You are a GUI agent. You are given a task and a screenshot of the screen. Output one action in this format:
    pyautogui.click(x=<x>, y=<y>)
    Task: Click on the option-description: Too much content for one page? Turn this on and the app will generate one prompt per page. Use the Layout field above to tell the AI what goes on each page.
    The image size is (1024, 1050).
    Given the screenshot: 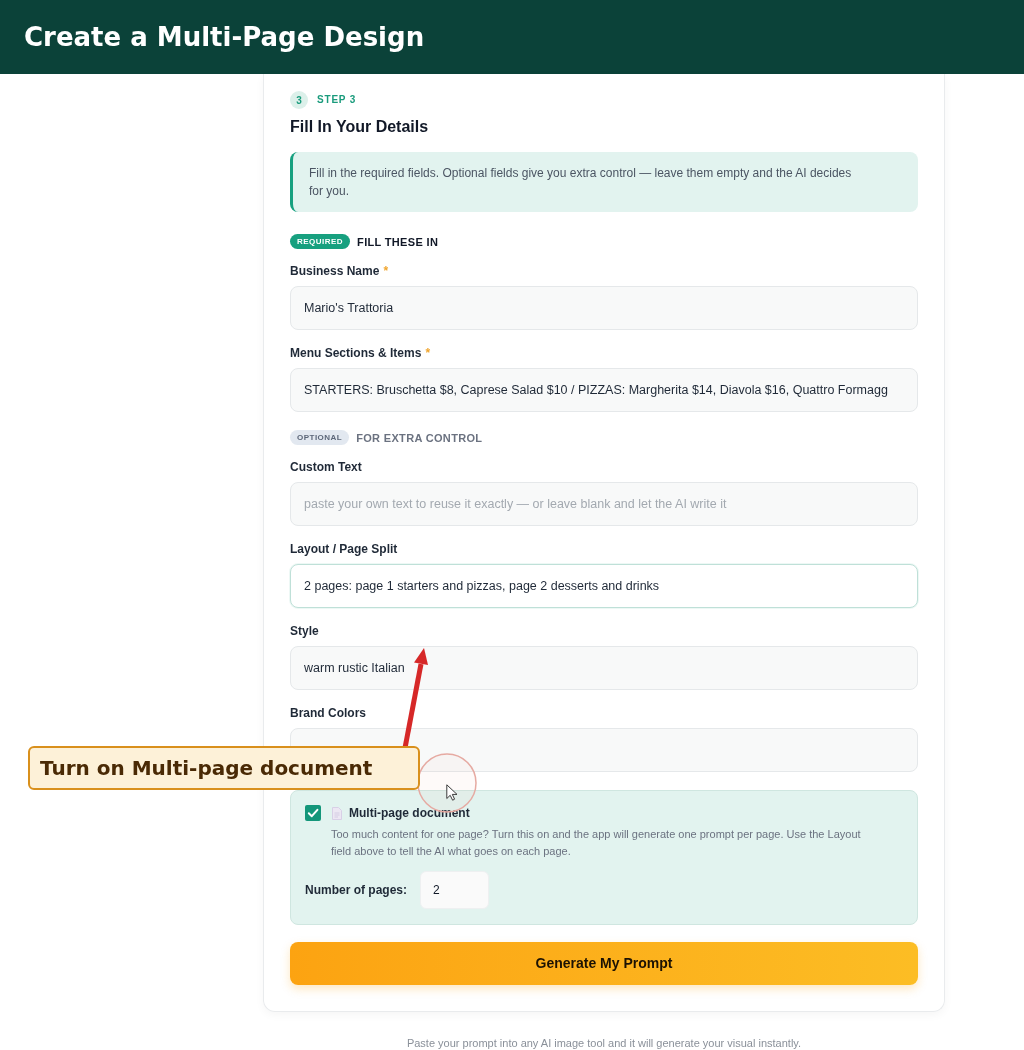 What is the action you would take?
    pyautogui.click(x=596, y=843)
    